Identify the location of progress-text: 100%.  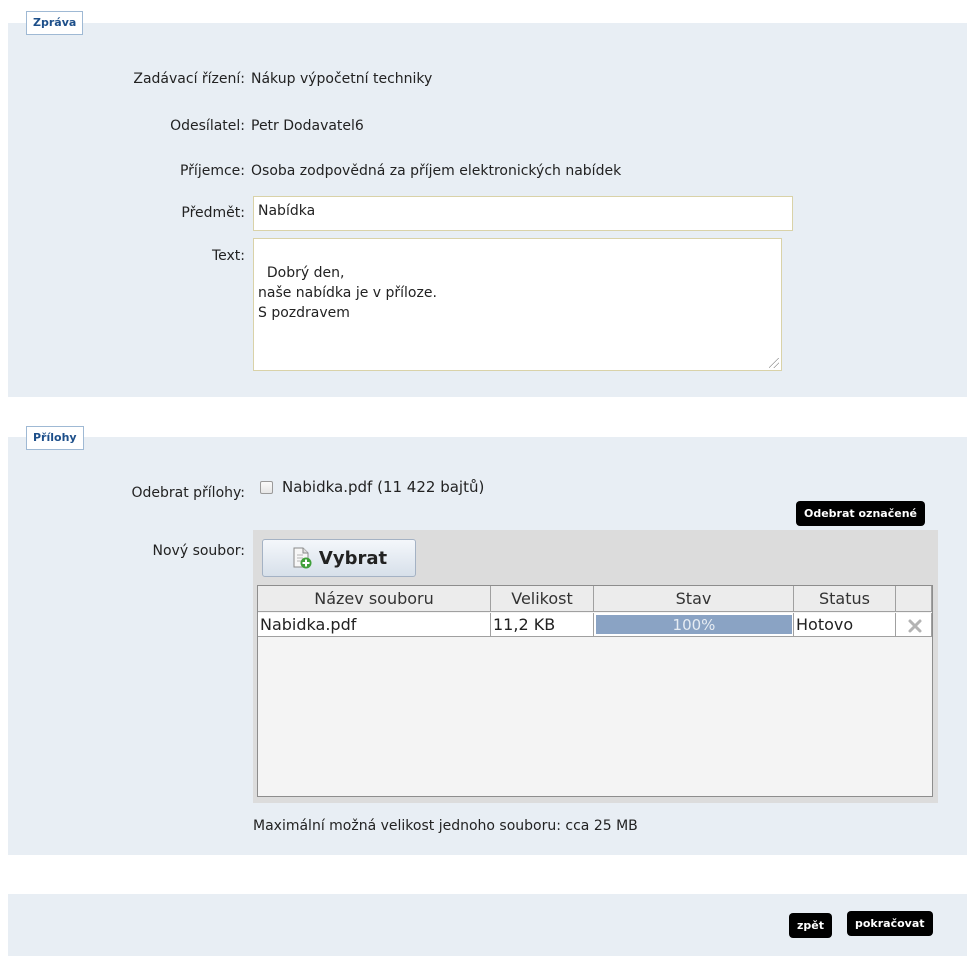
(694, 625).